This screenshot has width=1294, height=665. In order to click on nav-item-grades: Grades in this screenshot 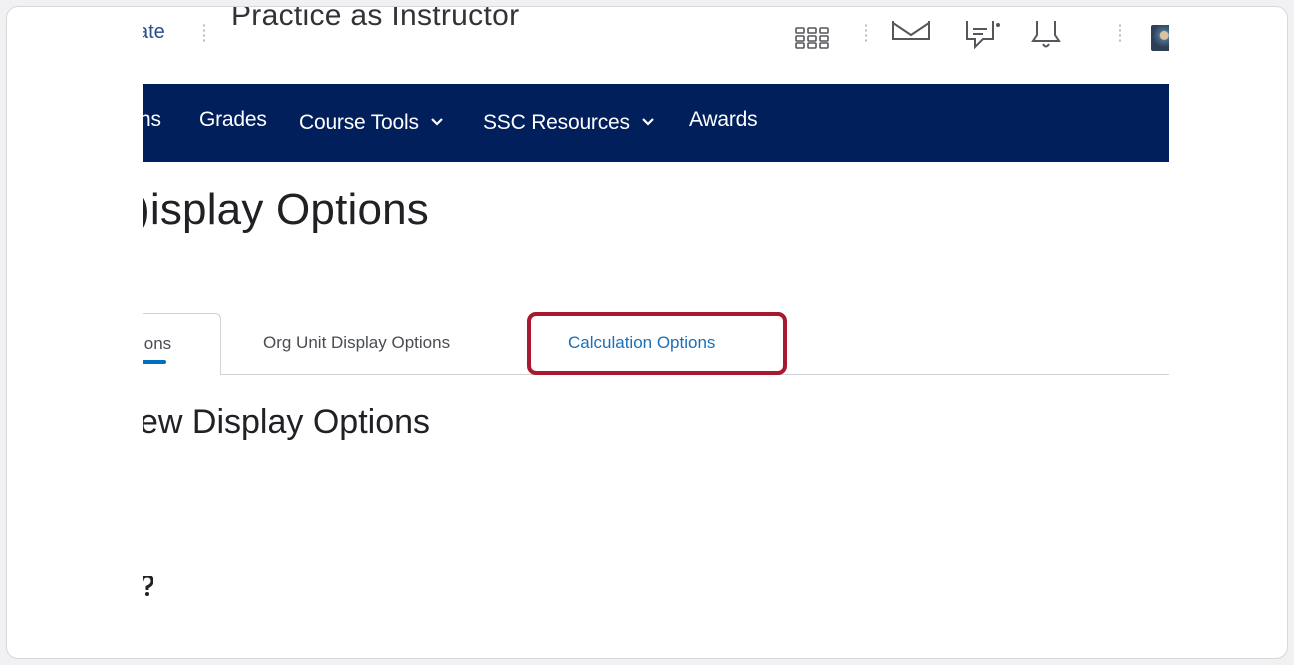, I will do `click(233, 120)`.